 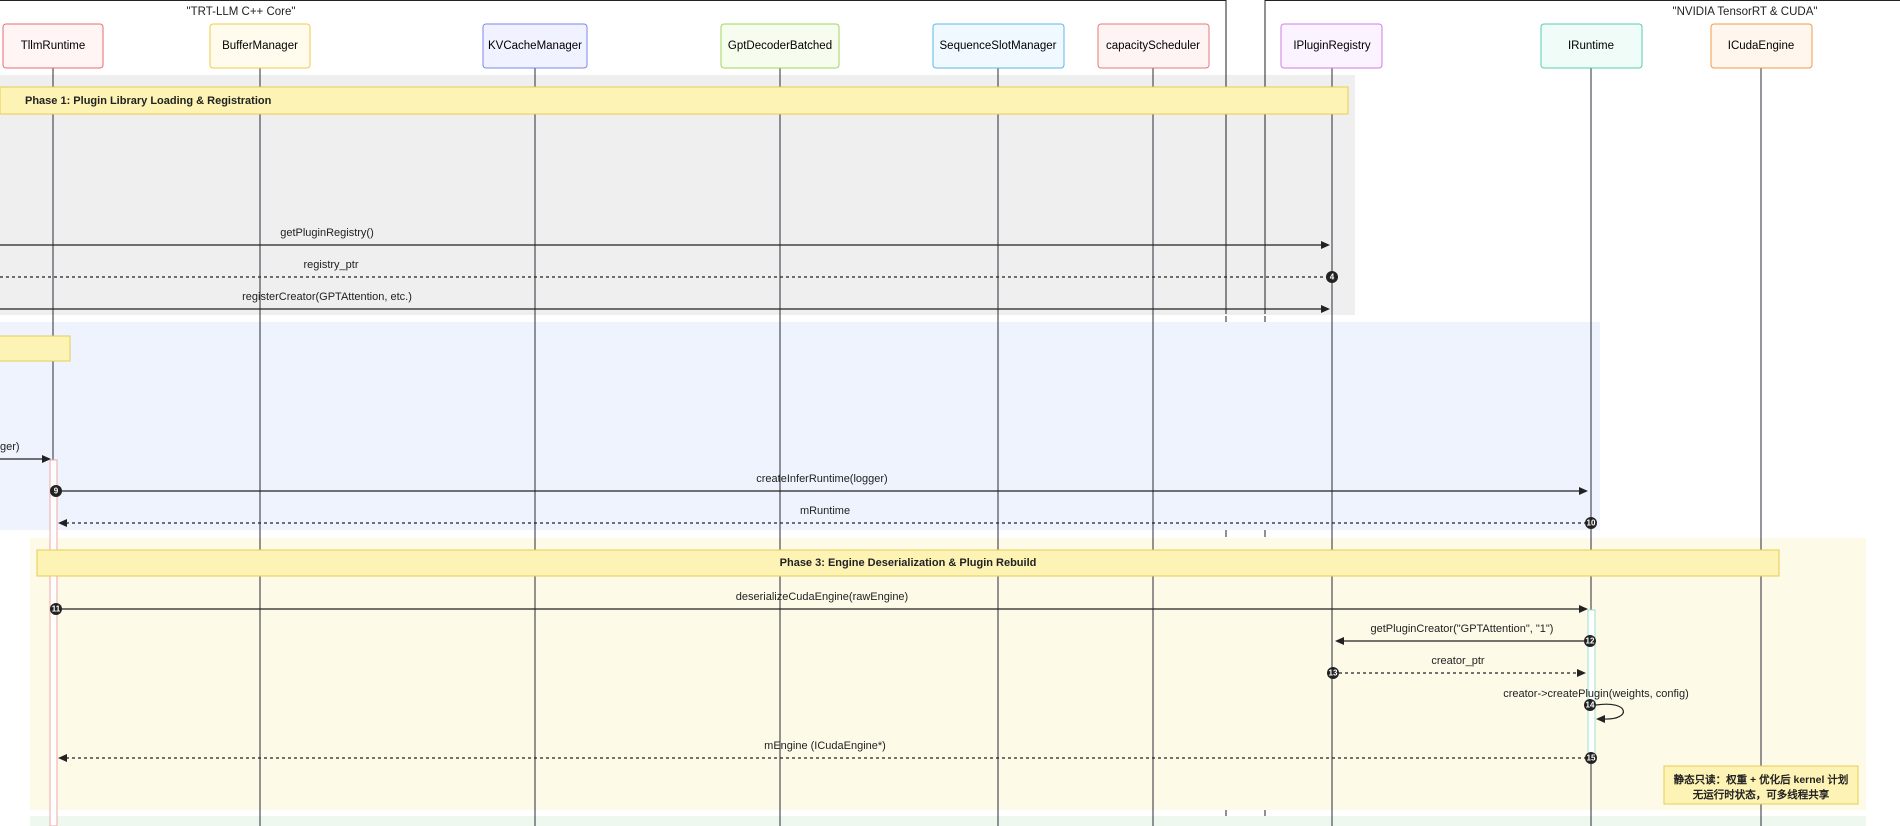 I want to click on participant-cap: capacityScheduler, so click(x=1153, y=46).